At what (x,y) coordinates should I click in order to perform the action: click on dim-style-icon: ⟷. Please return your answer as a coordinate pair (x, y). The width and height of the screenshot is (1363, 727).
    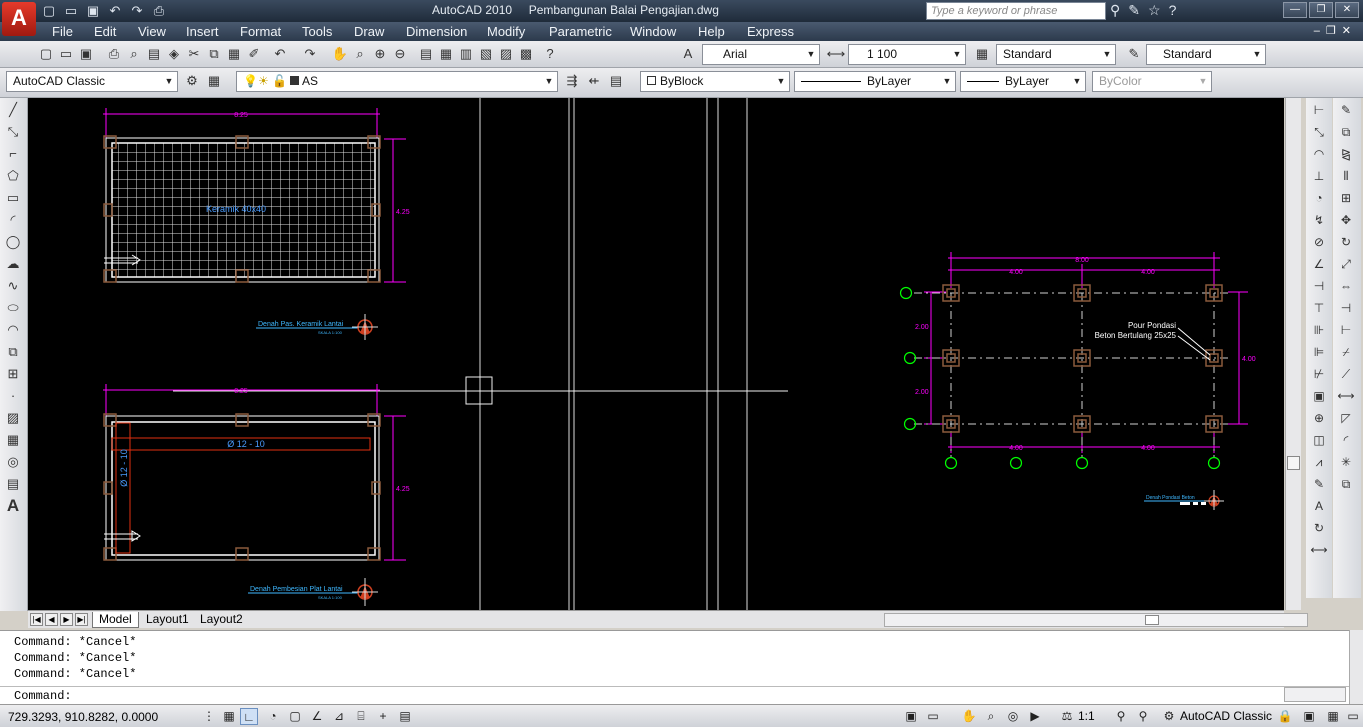
    Looking at the image, I should click on (1319, 550).